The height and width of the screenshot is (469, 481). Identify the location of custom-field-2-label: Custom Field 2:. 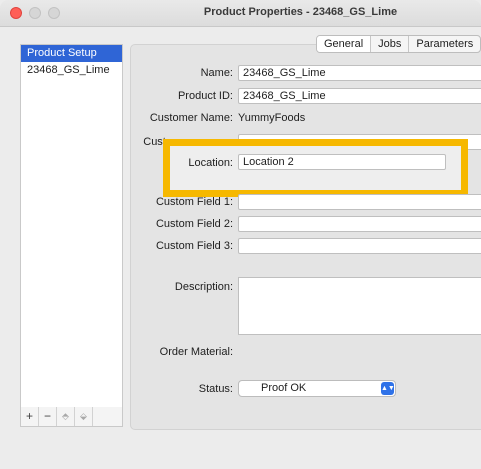
(194, 224).